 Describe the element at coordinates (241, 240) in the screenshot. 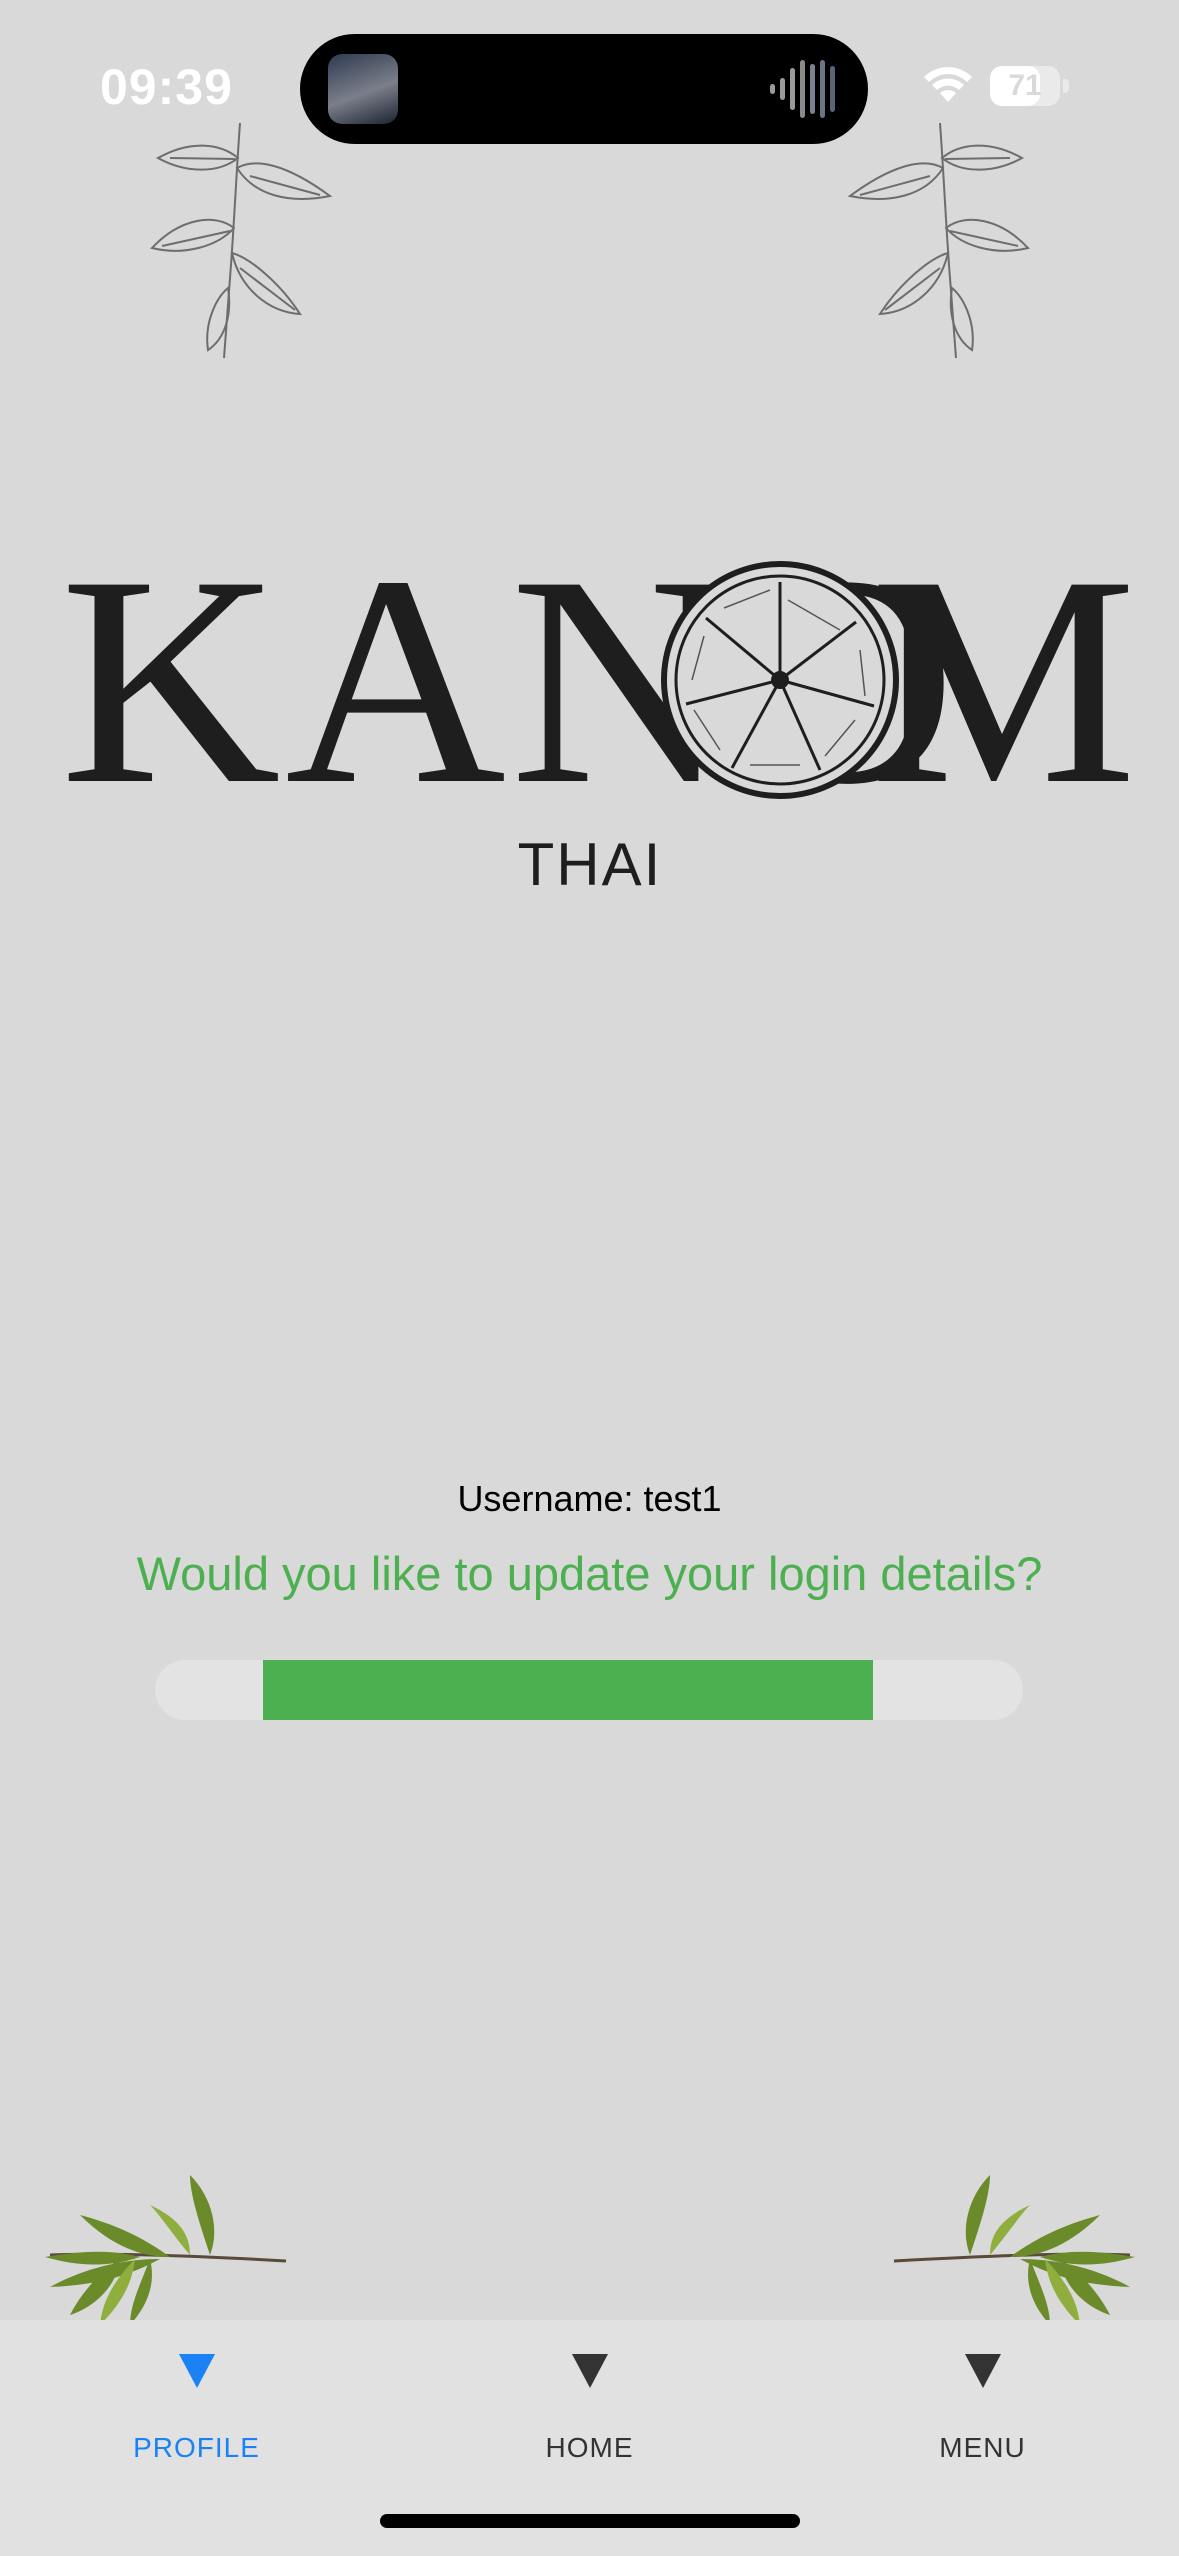

I see `sketch-branch-left-icon` at that location.